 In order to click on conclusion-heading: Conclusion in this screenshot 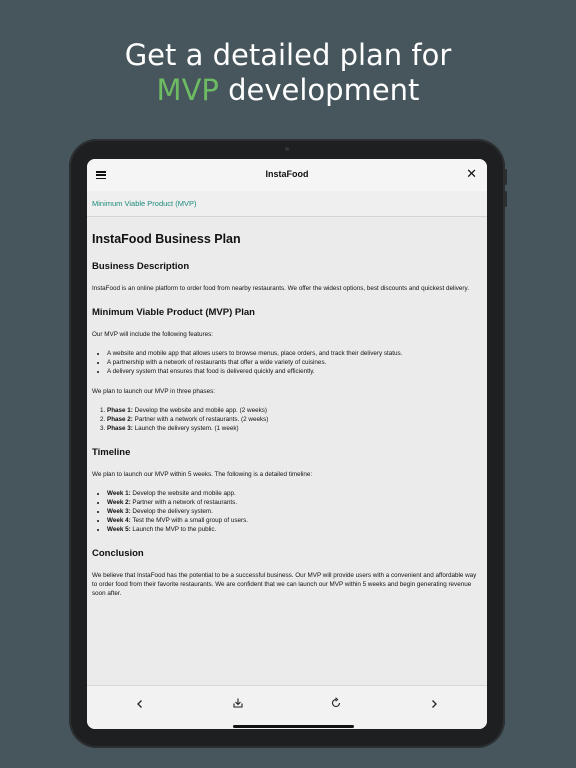, I will do `click(118, 553)`.